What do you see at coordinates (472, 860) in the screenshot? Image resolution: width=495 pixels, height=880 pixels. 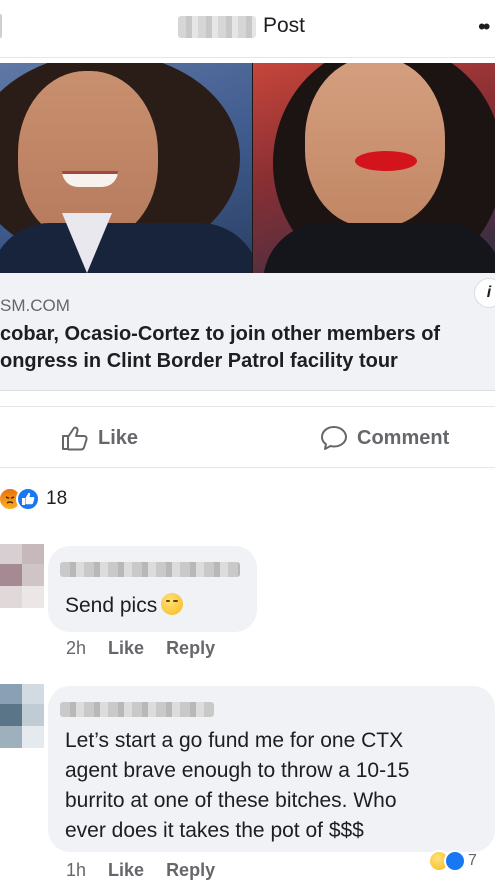 I see `comment-reaction-count: 7` at bounding box center [472, 860].